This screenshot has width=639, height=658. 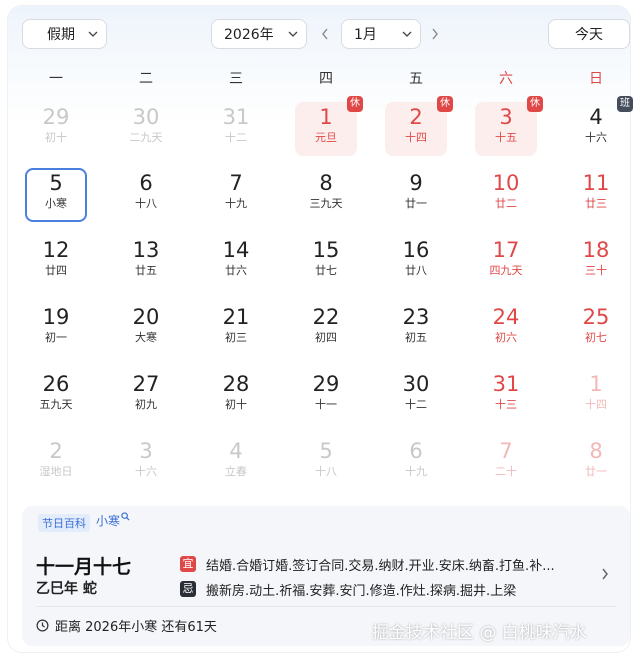 I want to click on countdown-text: 距离 2026年小寒 还有61天, so click(x=136, y=627).